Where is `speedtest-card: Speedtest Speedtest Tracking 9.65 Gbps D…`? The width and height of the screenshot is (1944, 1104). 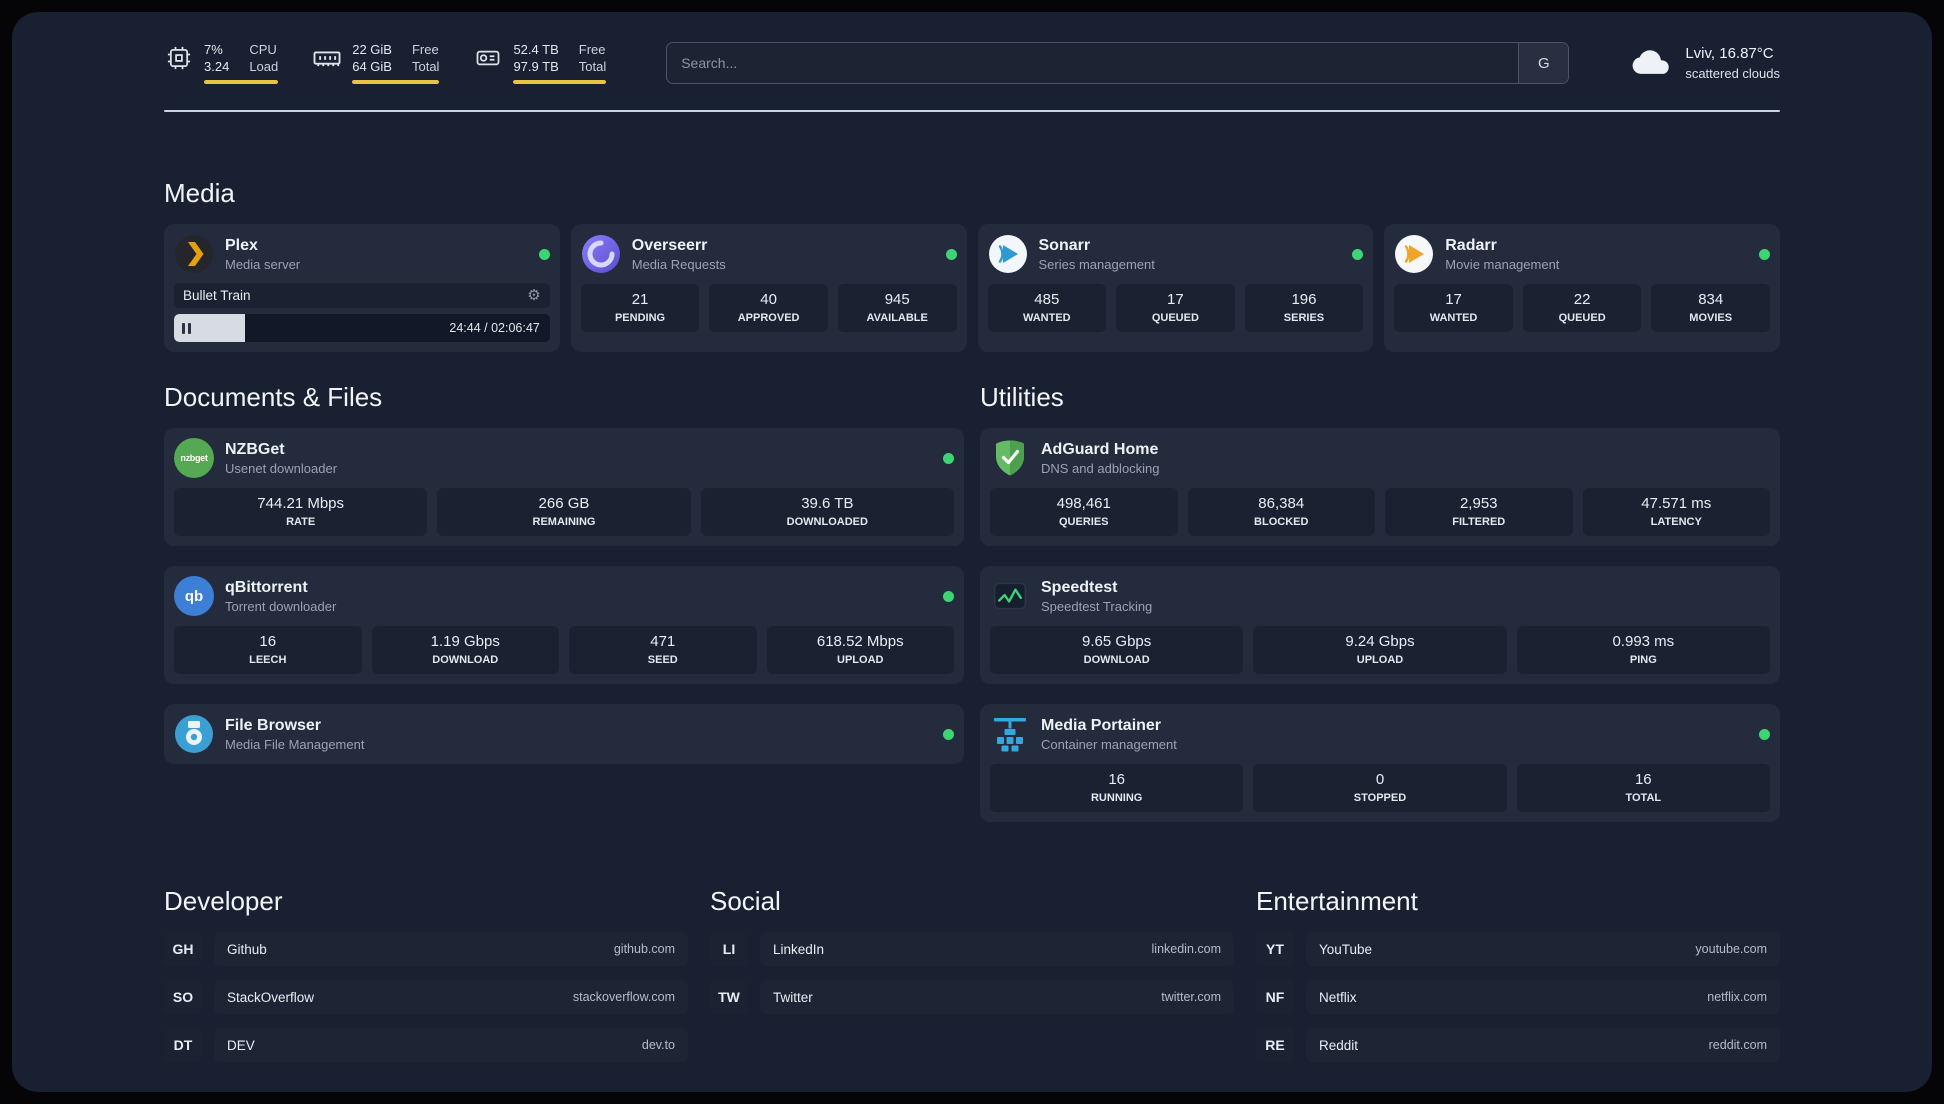 speedtest-card: Speedtest Speedtest Tracking 9.65 Gbps D… is located at coordinates (1380, 625).